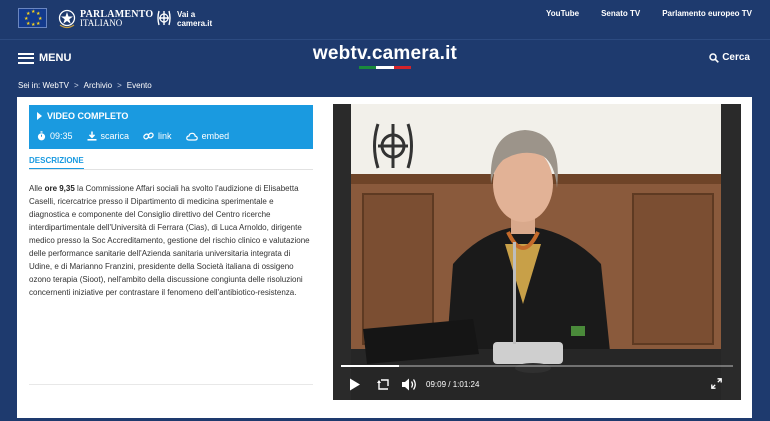  I want to click on seek-bar-fill, so click(370, 366).